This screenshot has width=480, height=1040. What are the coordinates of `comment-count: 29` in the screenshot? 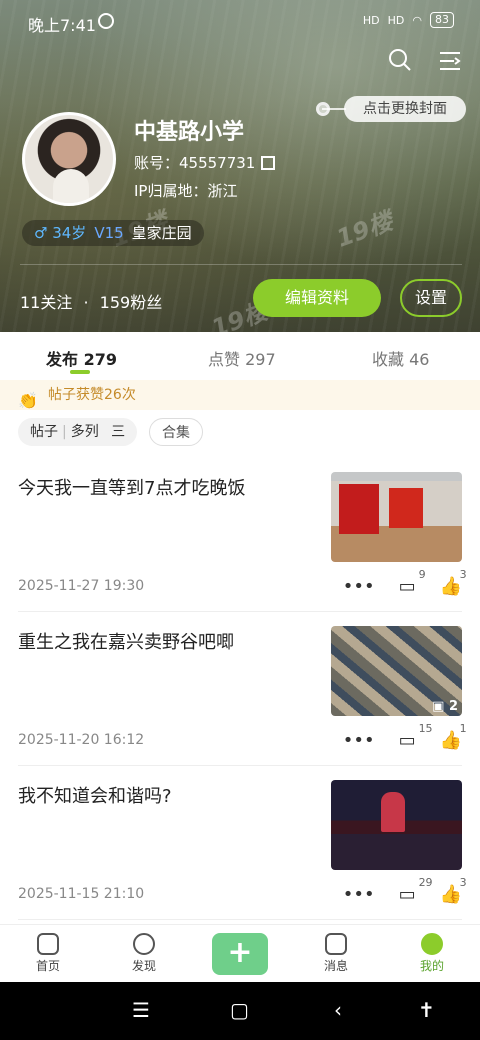 It's located at (425, 882).